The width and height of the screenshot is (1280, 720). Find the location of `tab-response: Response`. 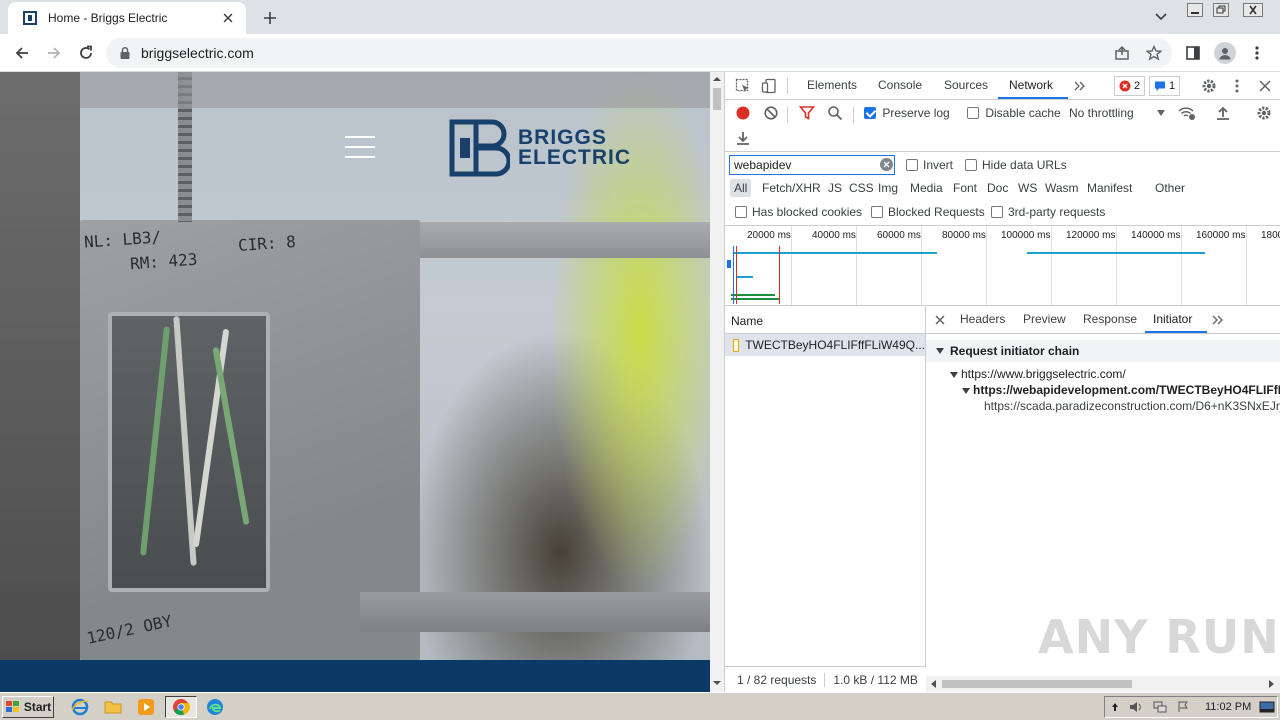

tab-response: Response is located at coordinates (1110, 319).